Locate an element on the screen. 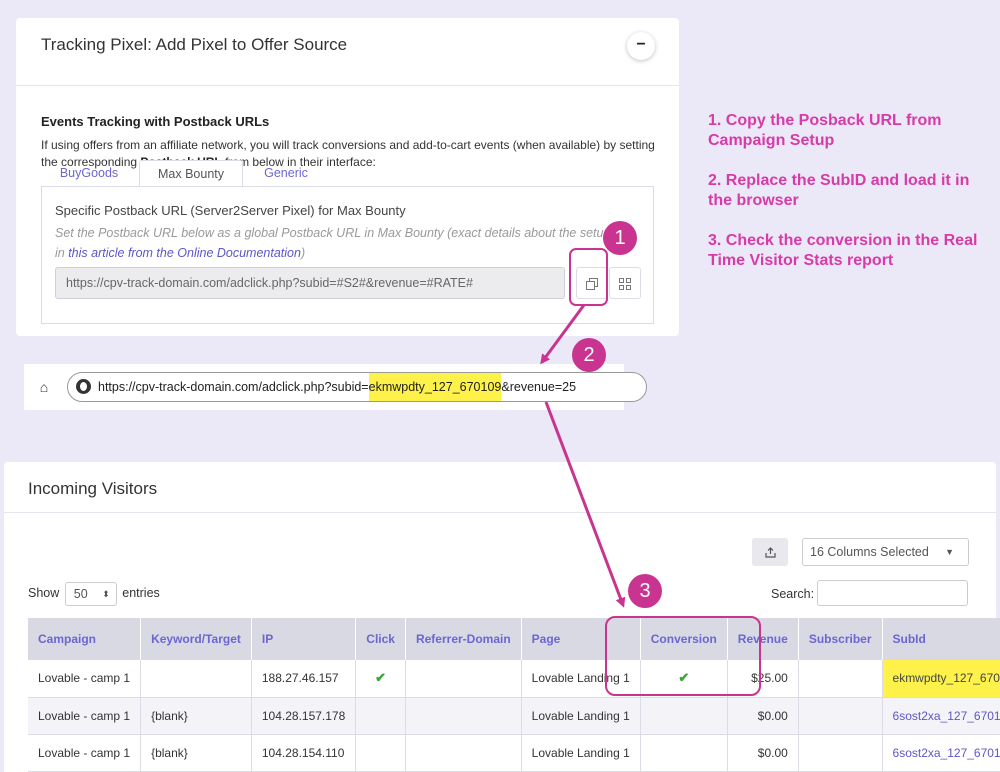 This screenshot has width=1000, height=772. annotation-arrows is located at coordinates (583, 456).